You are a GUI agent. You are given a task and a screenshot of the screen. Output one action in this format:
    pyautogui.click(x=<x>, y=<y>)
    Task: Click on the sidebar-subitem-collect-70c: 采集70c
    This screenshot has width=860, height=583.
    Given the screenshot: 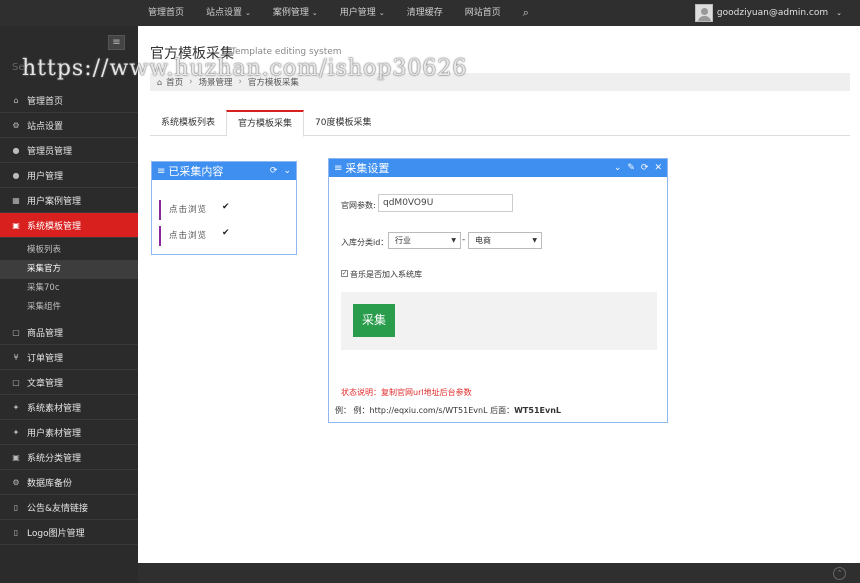 What is the action you would take?
    pyautogui.click(x=69, y=288)
    